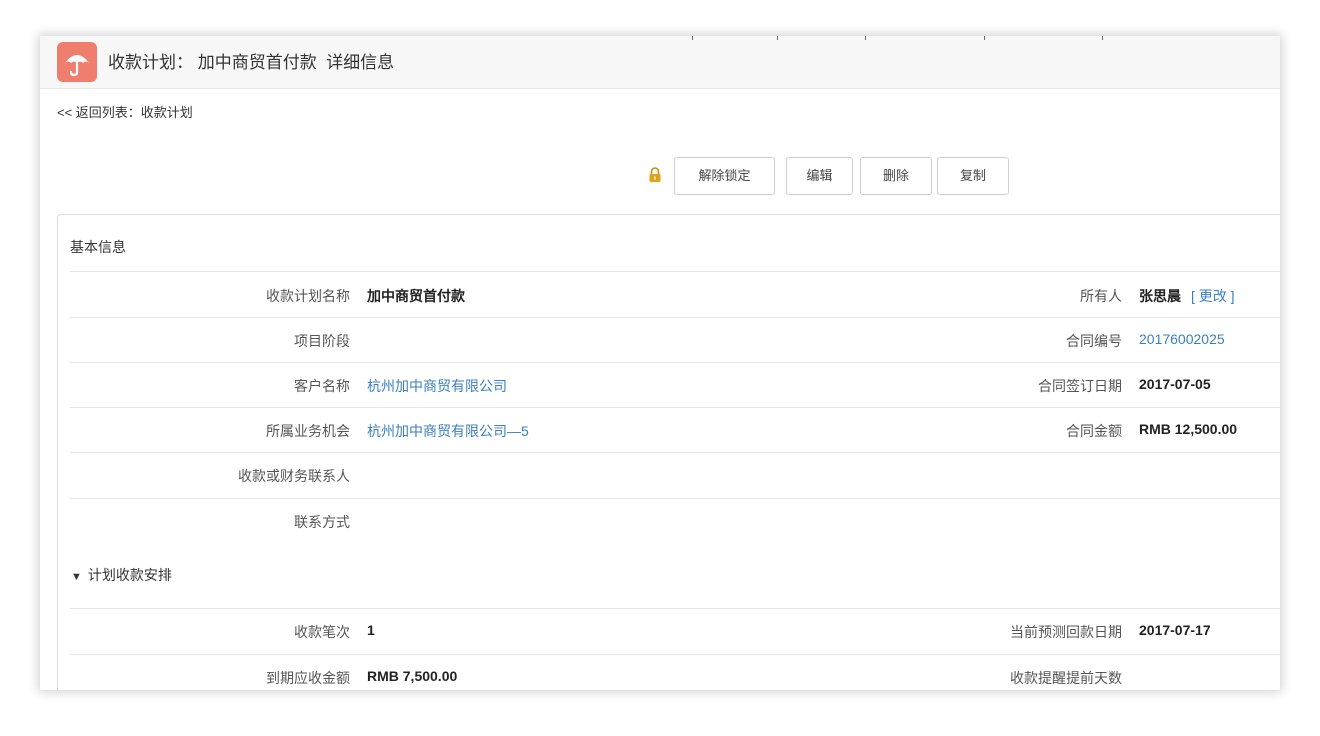 This screenshot has width=1320, height=736. Describe the element at coordinates (371, 630) in the screenshot. I see `installment-value: 1` at that location.